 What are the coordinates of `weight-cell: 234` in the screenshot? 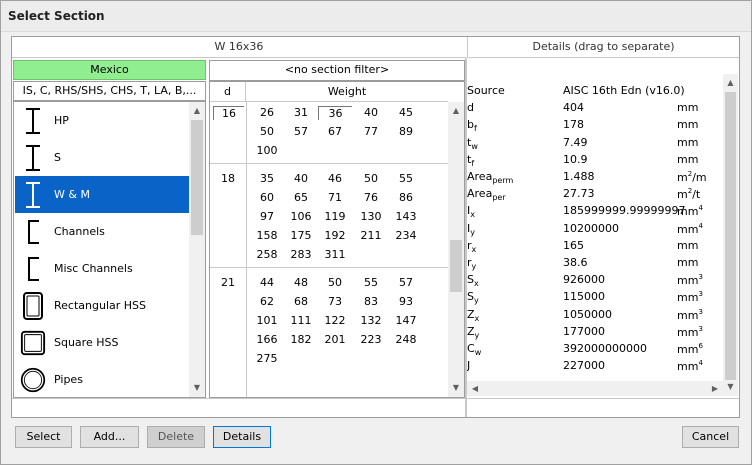 It's located at (406, 235).